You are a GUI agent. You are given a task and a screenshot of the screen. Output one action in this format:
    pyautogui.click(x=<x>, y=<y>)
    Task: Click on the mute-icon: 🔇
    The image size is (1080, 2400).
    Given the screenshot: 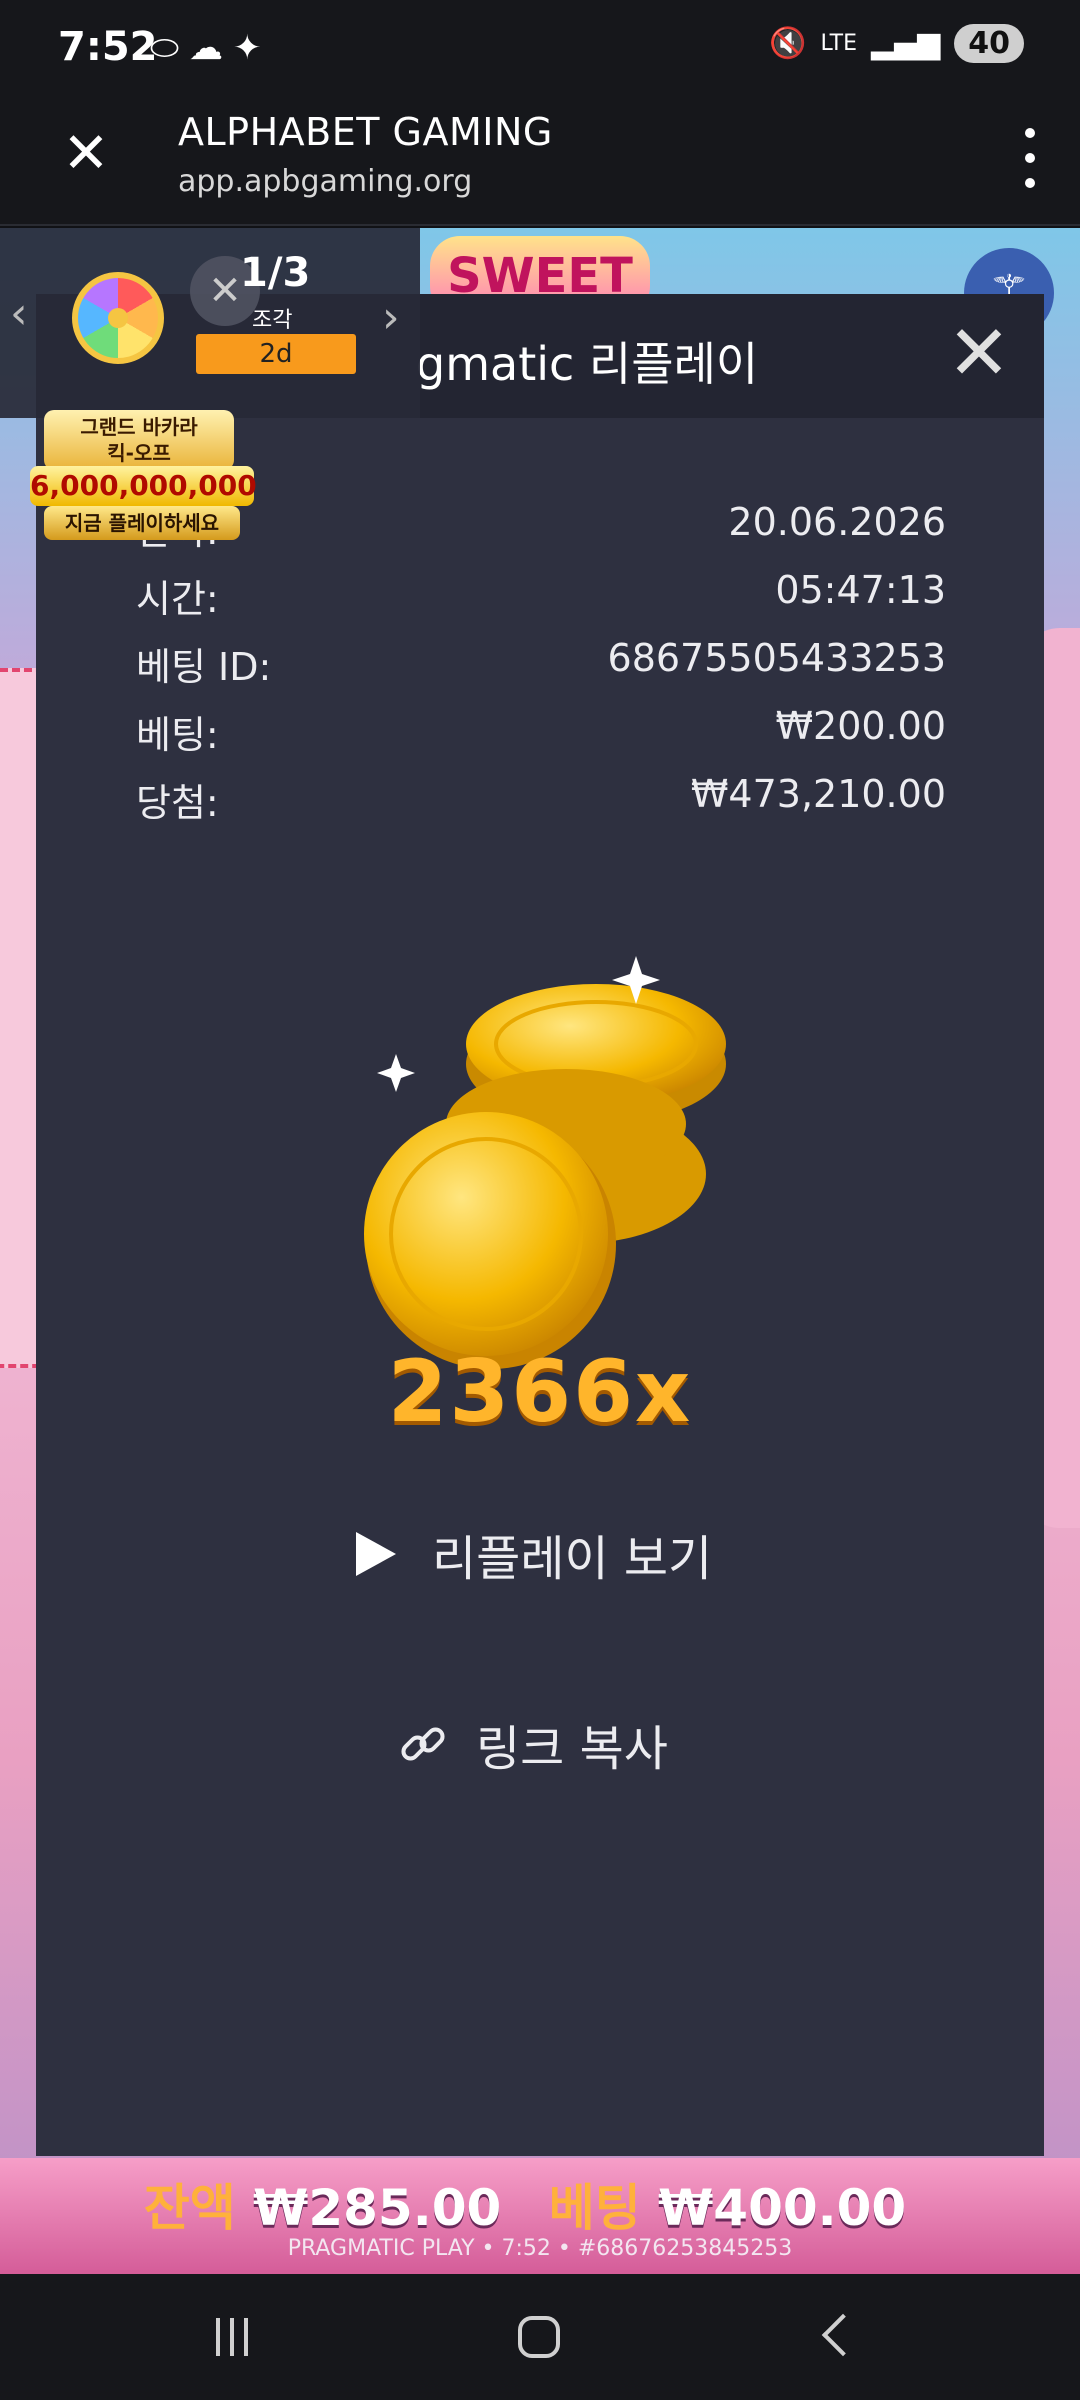 What is the action you would take?
    pyautogui.click(x=788, y=43)
    